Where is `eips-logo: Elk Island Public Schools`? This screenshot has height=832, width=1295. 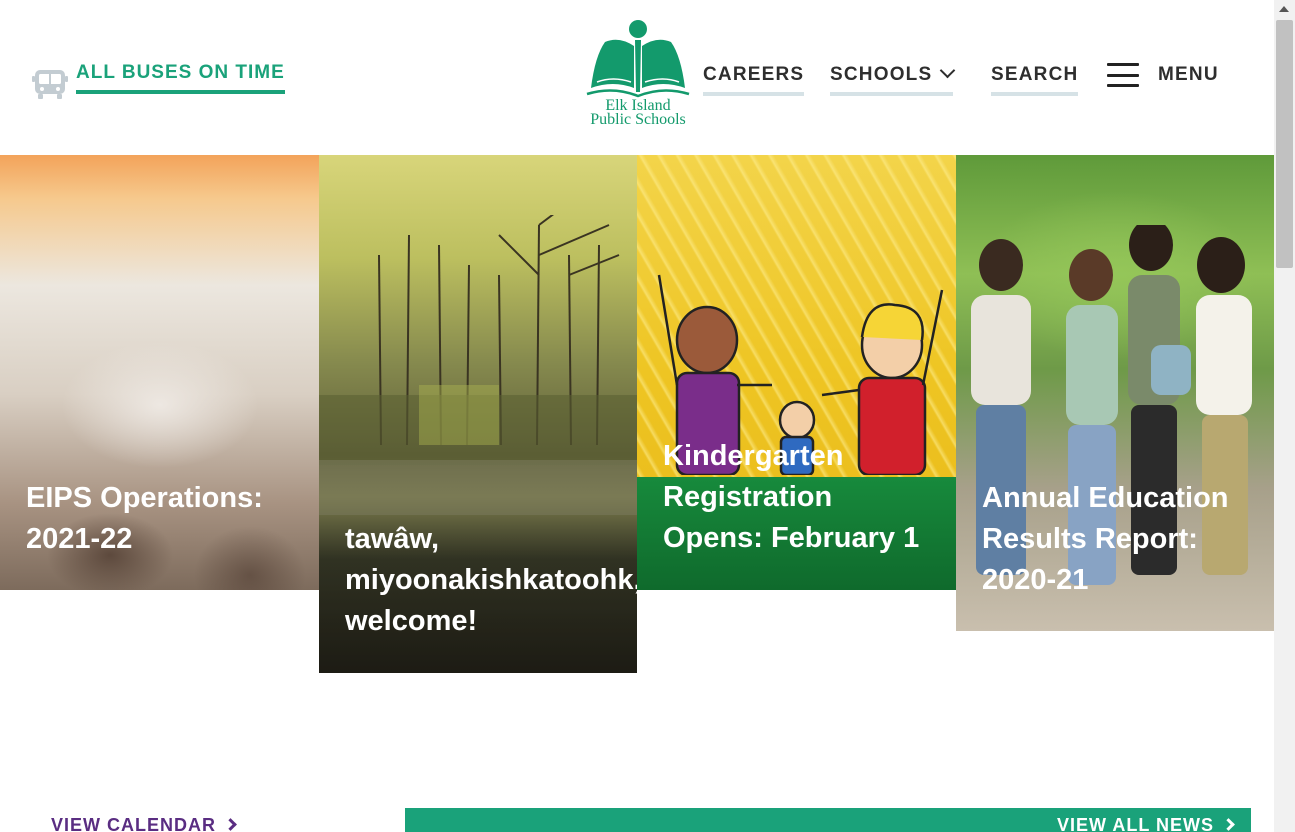 eips-logo: Elk Island Public Schools is located at coordinates (638, 75).